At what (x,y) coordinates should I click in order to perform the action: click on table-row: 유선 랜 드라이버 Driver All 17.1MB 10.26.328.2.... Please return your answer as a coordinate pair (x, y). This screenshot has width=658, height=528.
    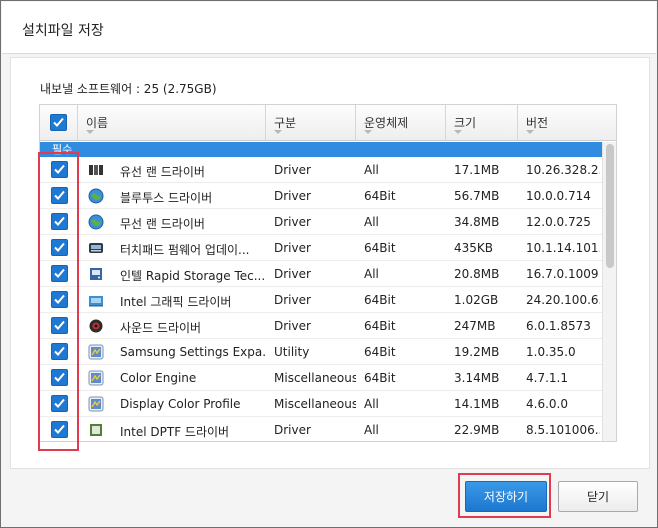
    Looking at the image, I should click on (321, 170).